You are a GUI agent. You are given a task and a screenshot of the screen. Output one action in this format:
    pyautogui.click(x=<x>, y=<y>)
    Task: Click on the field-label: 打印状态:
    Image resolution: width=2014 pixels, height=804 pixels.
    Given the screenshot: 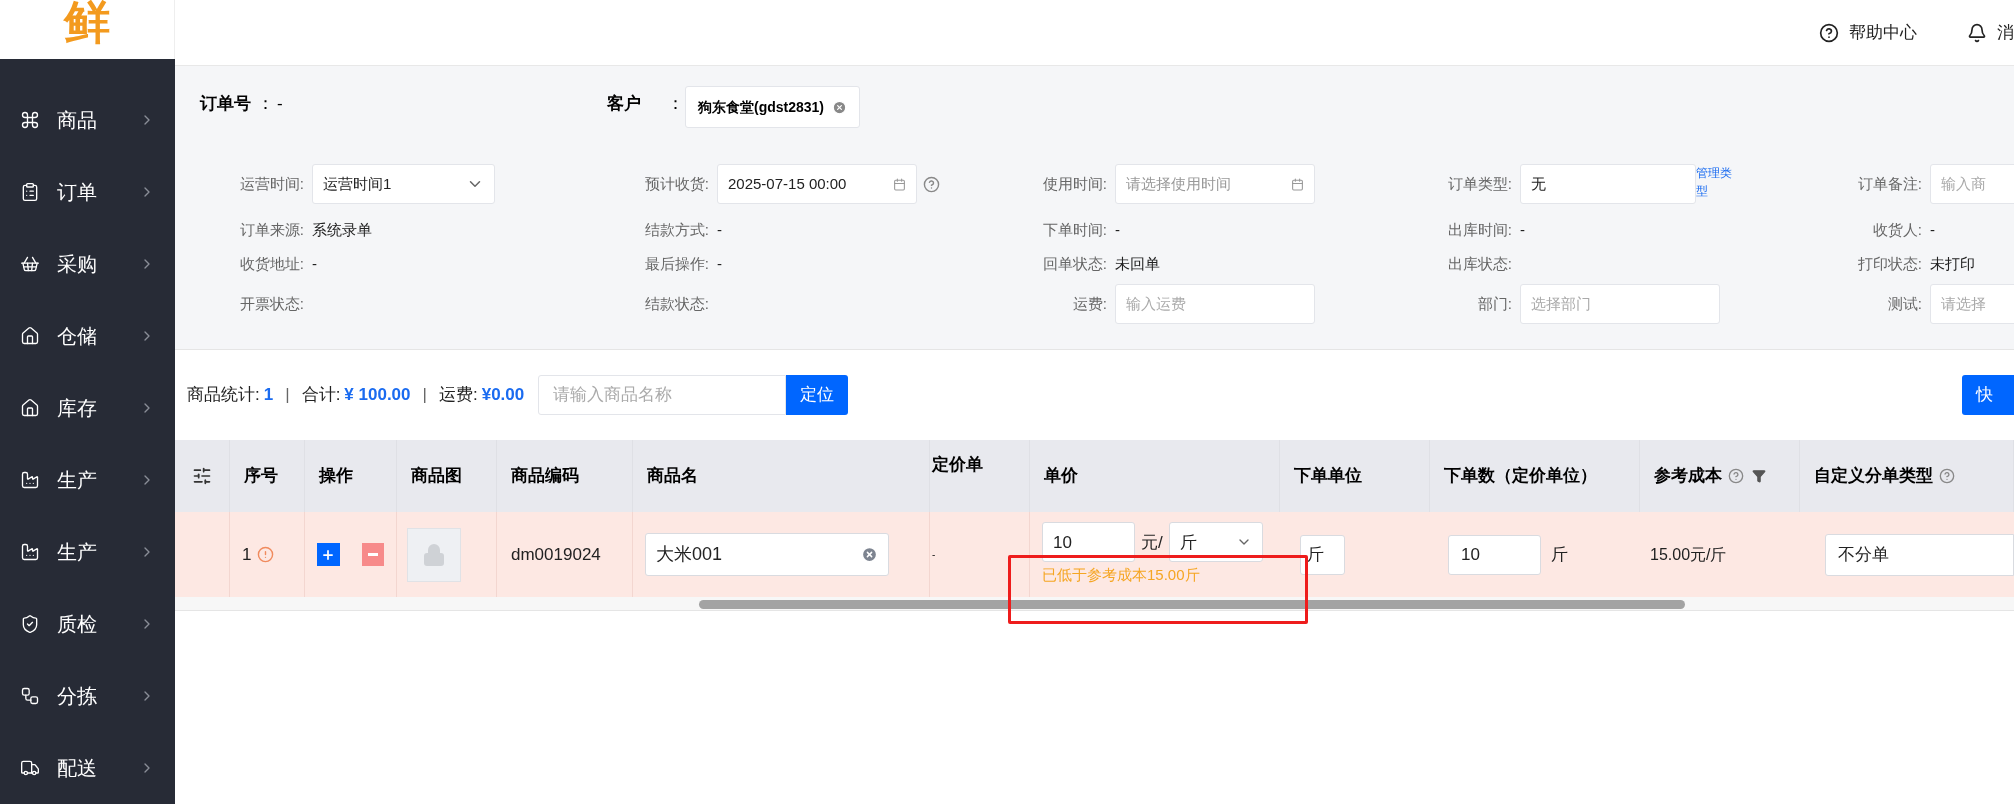 What is the action you would take?
    pyautogui.click(x=1889, y=263)
    